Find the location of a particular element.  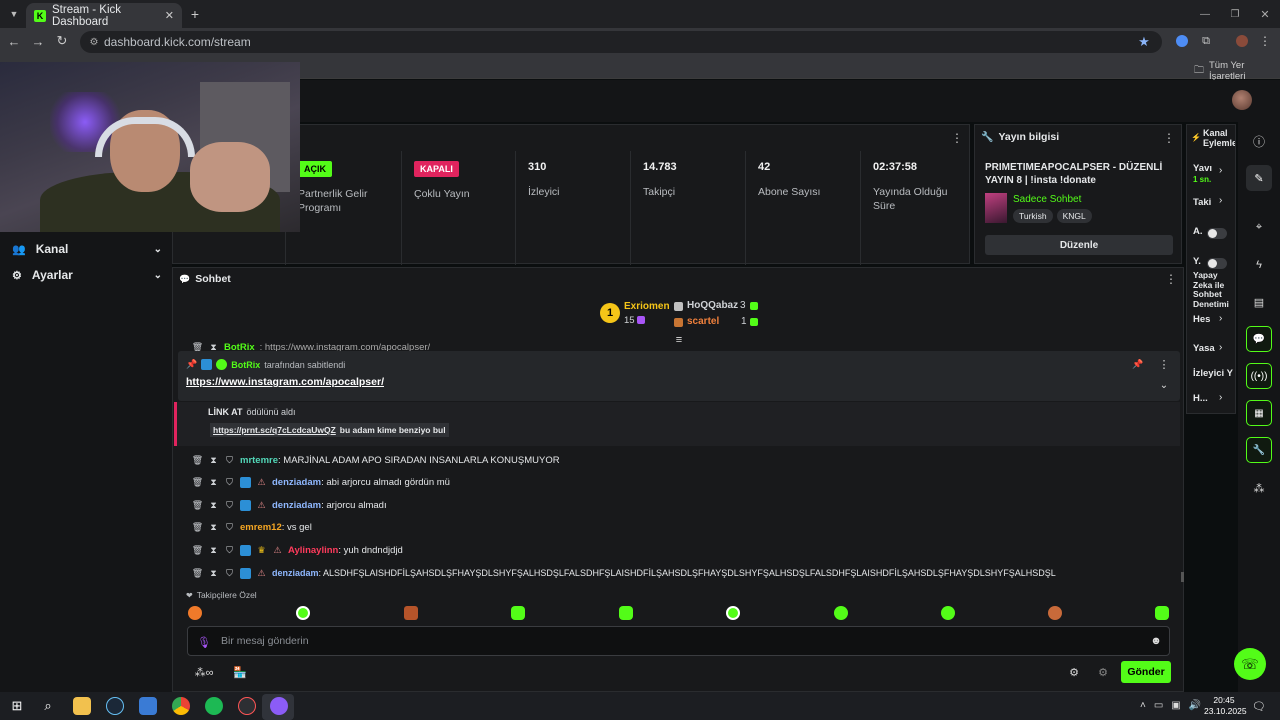

info-icon: ⓘ is located at coordinates (1259, 141).